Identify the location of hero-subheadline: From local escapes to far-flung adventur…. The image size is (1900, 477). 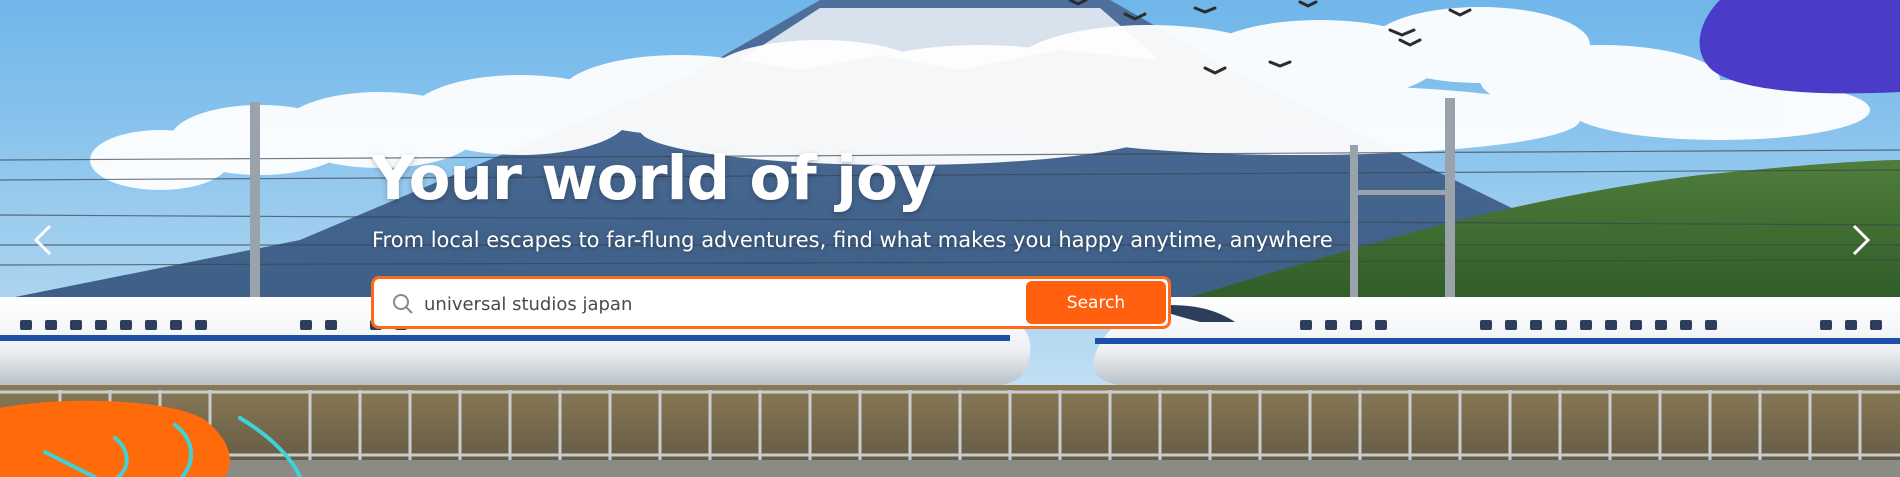
(852, 240).